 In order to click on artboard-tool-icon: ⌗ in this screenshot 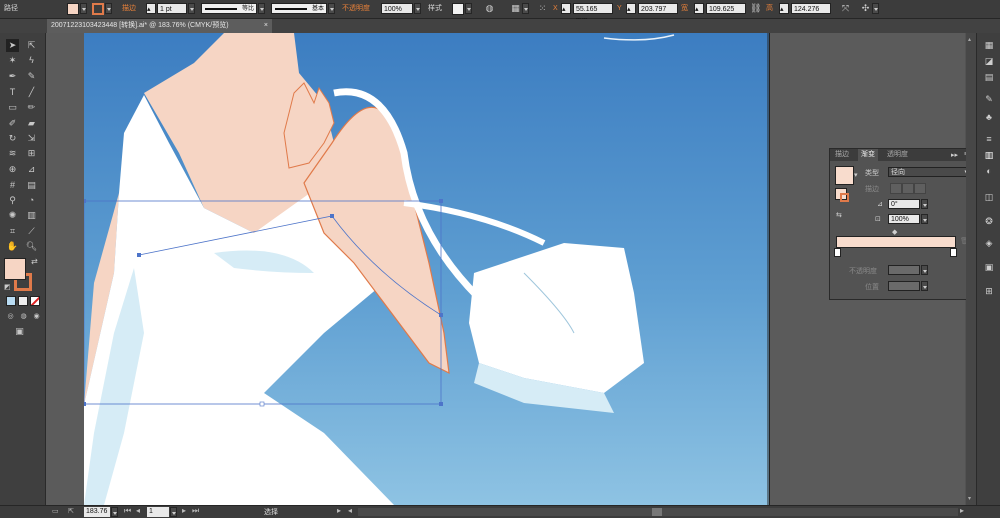, I will do `click(12, 231)`.